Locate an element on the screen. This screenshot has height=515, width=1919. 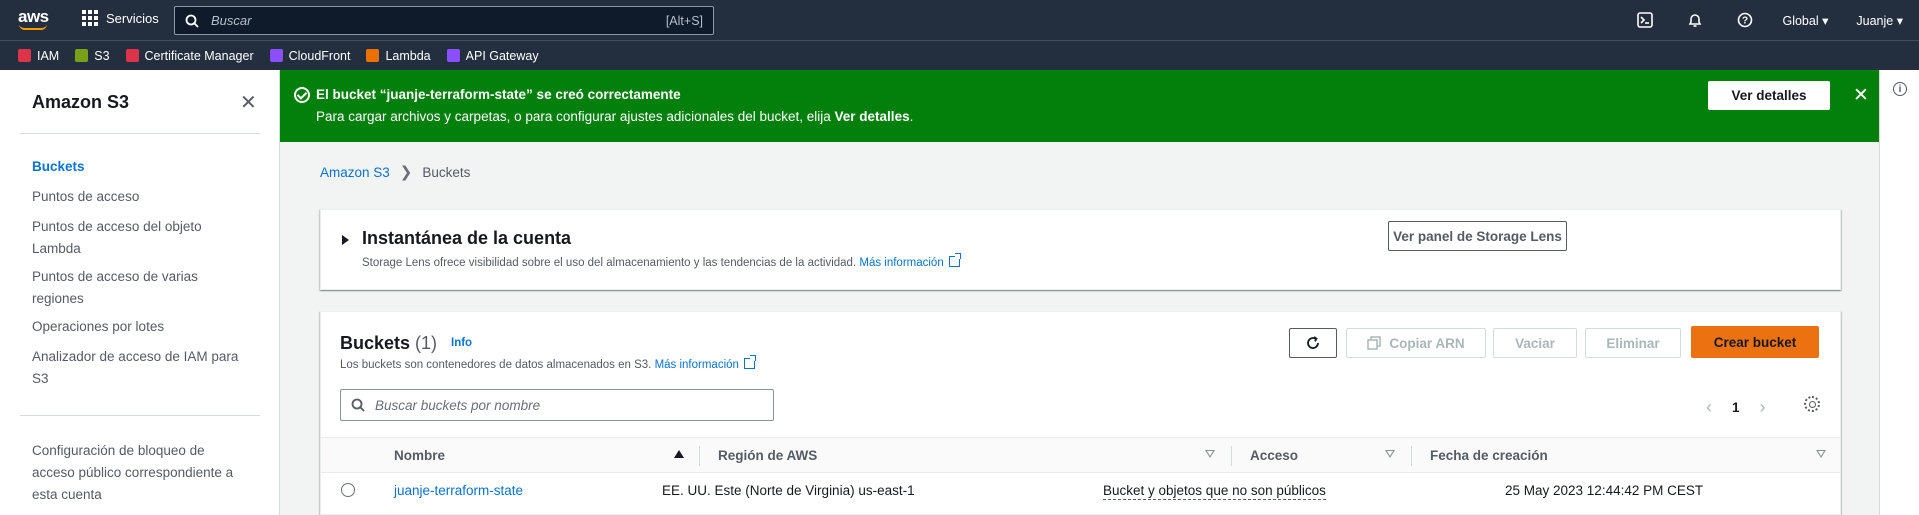
sidebar-item-buckets: Buckets is located at coordinates (144, 167).